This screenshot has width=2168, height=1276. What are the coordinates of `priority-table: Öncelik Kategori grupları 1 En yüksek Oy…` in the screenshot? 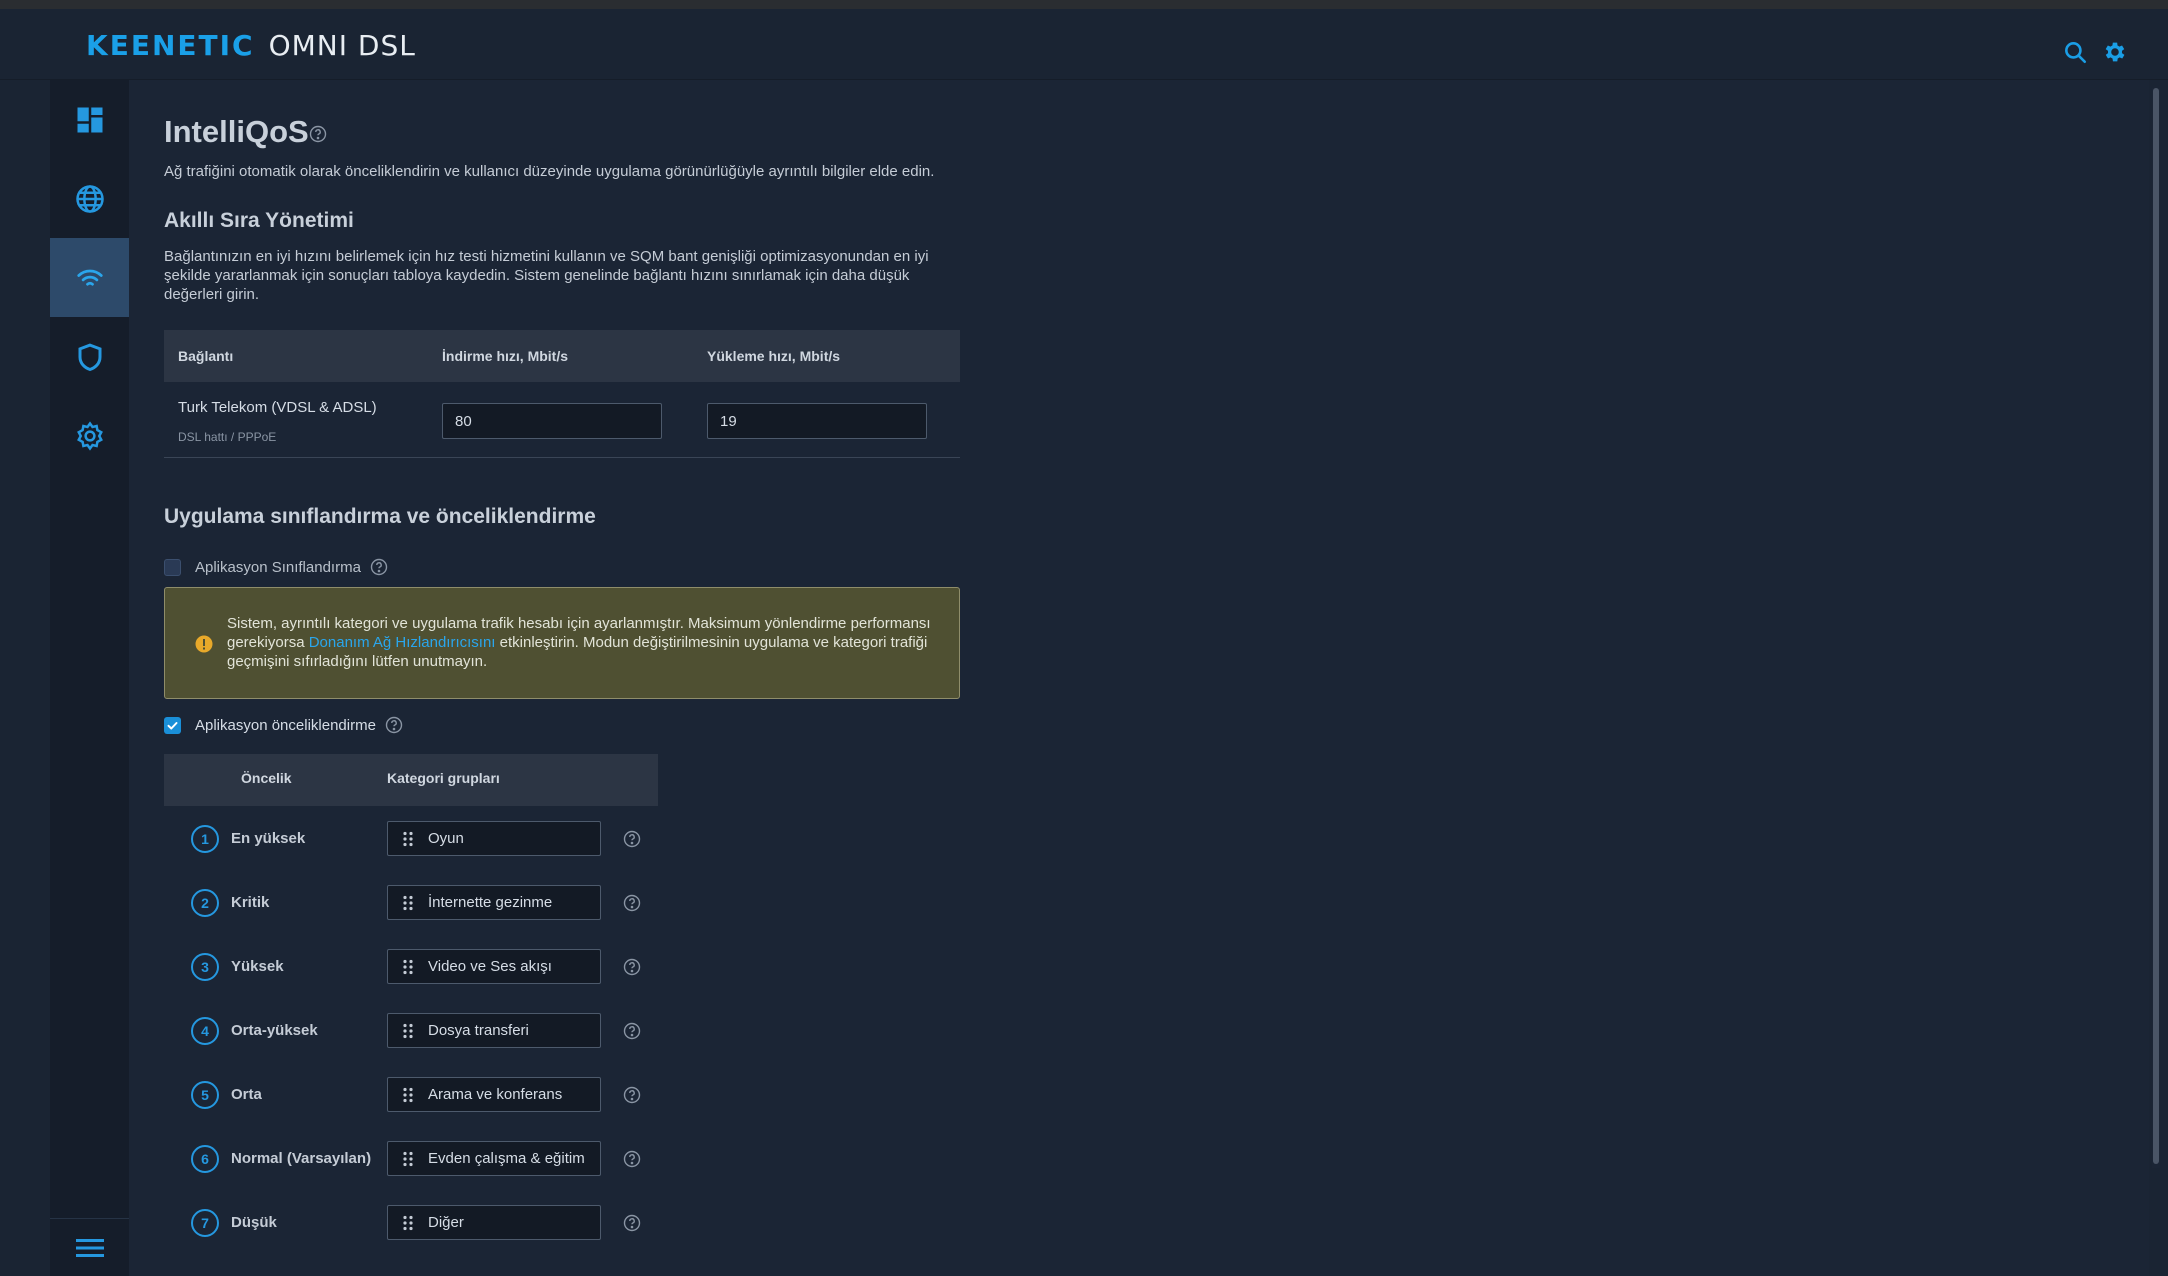 It's located at (411, 997).